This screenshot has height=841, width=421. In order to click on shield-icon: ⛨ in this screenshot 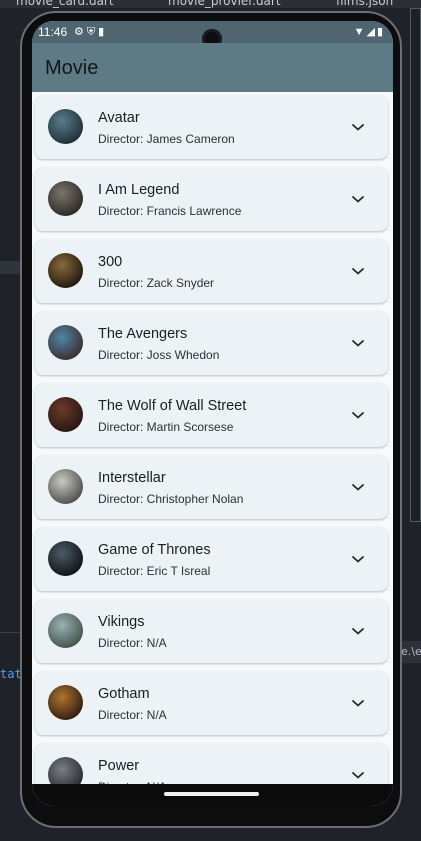, I will do `click(92, 32)`.